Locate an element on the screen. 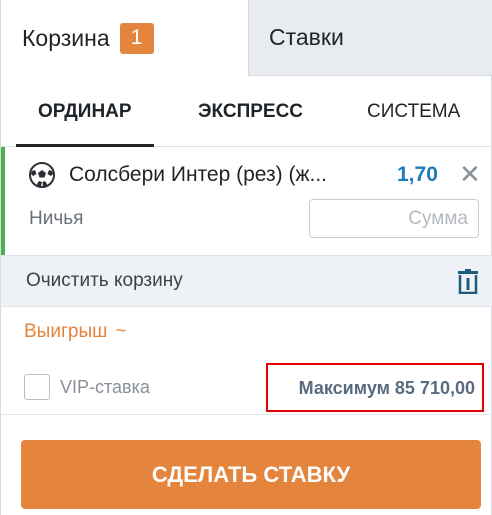  tab-system: СИСТЕМА is located at coordinates (413, 111).